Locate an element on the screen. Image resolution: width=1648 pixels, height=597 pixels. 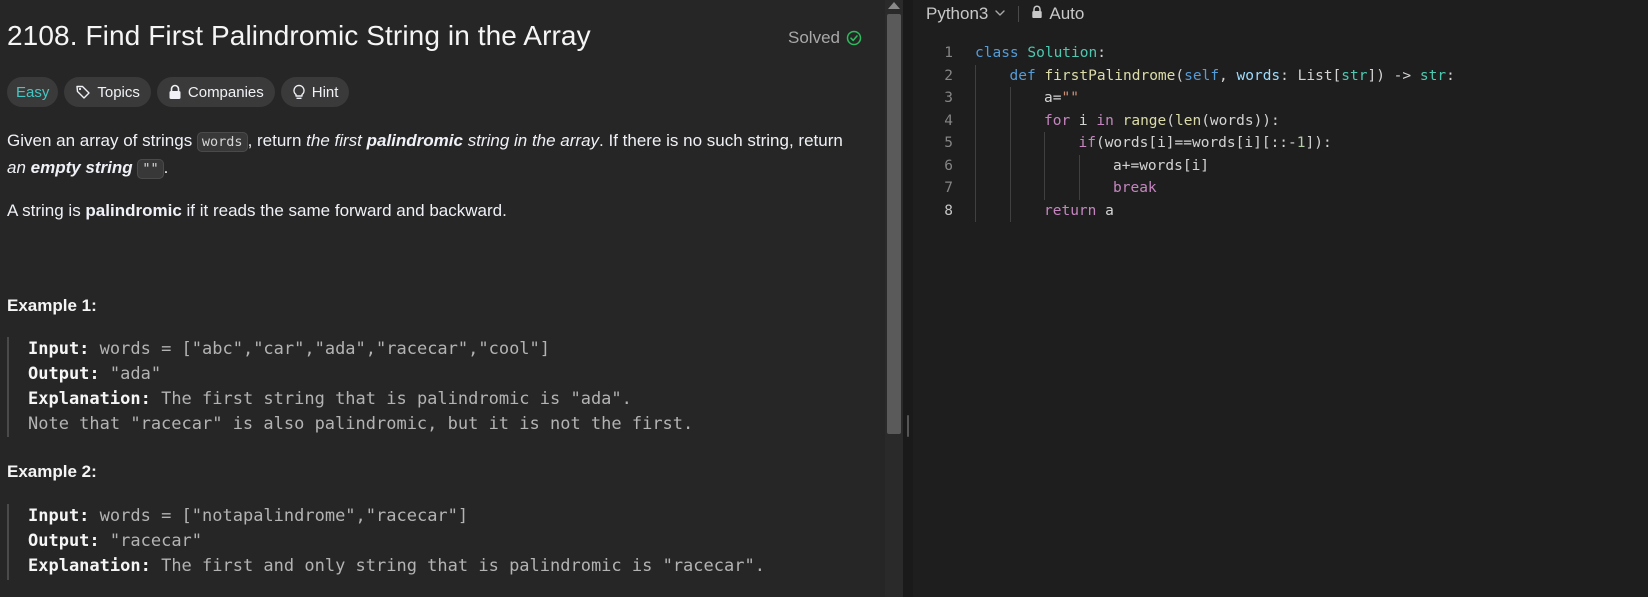
code-token: if is located at coordinates (1087, 143).